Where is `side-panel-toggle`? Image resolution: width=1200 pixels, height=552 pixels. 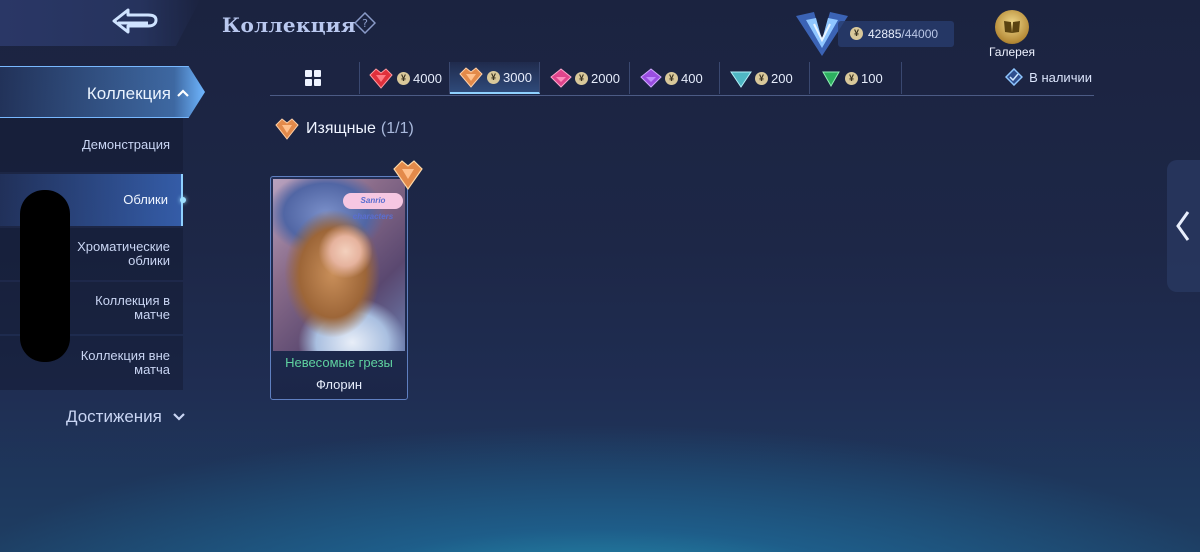
side-panel-toggle is located at coordinates (1183, 226).